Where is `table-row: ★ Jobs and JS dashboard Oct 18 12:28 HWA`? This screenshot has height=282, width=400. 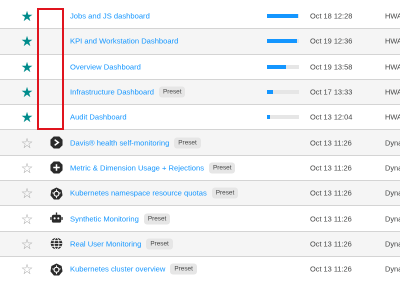
table-row: ★ Jobs and JS dashboard Oct 18 12:28 HWA is located at coordinates (200, 15).